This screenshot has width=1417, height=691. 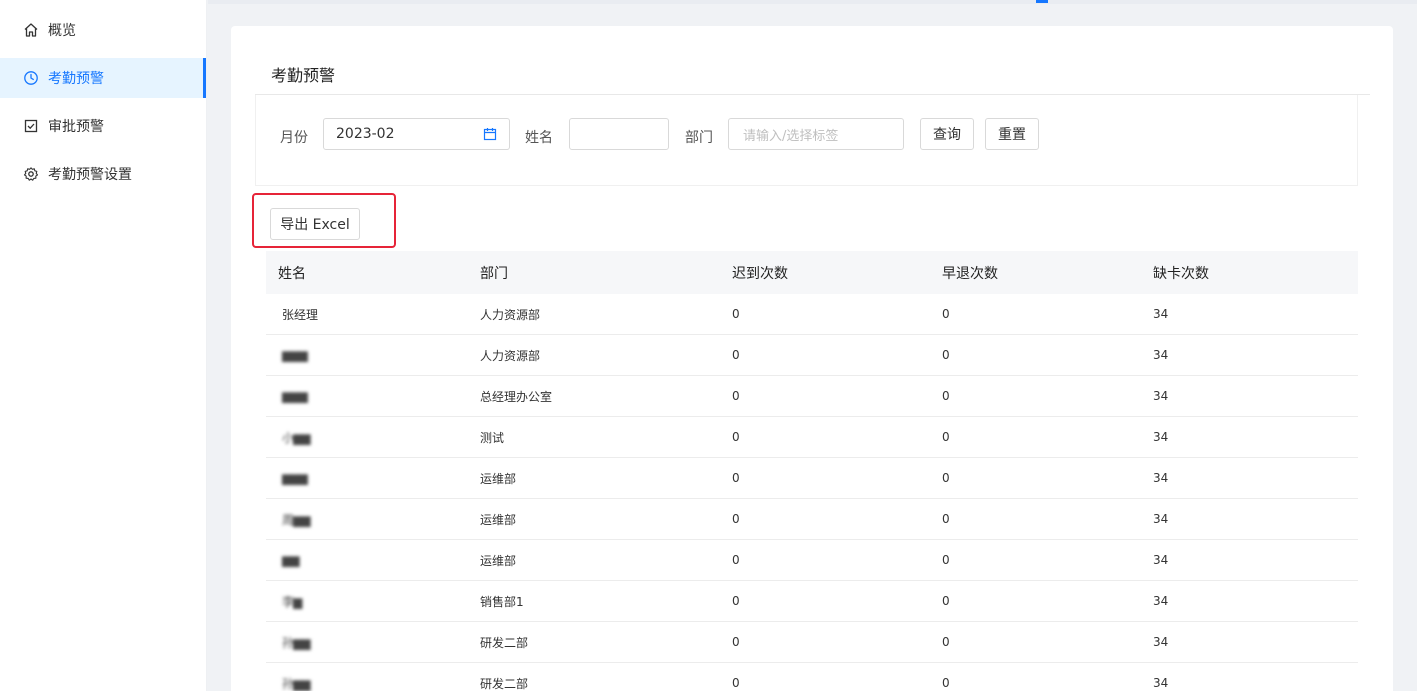 I want to click on filter-bar: 月份 2023-02 姓名 部门 请输入/选择标签 查询 重置, so click(x=806, y=140).